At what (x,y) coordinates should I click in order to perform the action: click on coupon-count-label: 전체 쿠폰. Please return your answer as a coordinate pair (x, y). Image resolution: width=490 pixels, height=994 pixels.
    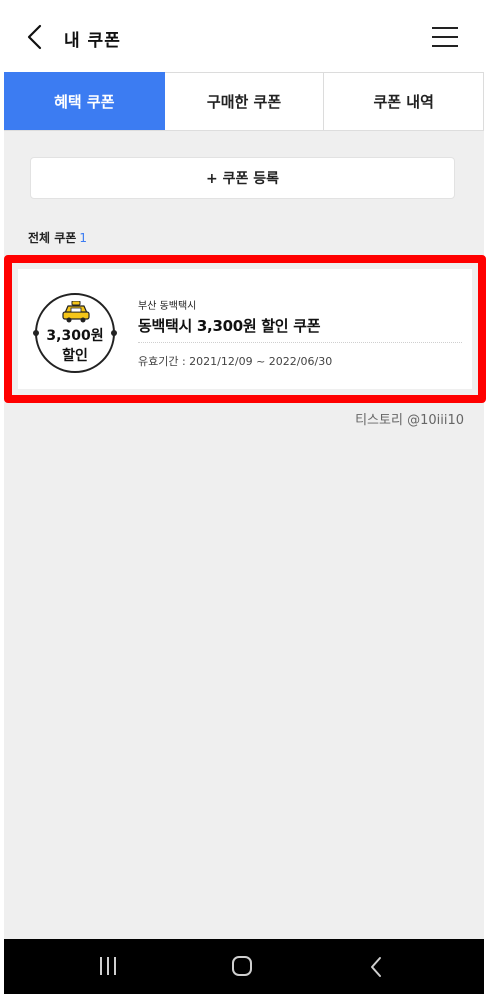
    Looking at the image, I should click on (52, 238).